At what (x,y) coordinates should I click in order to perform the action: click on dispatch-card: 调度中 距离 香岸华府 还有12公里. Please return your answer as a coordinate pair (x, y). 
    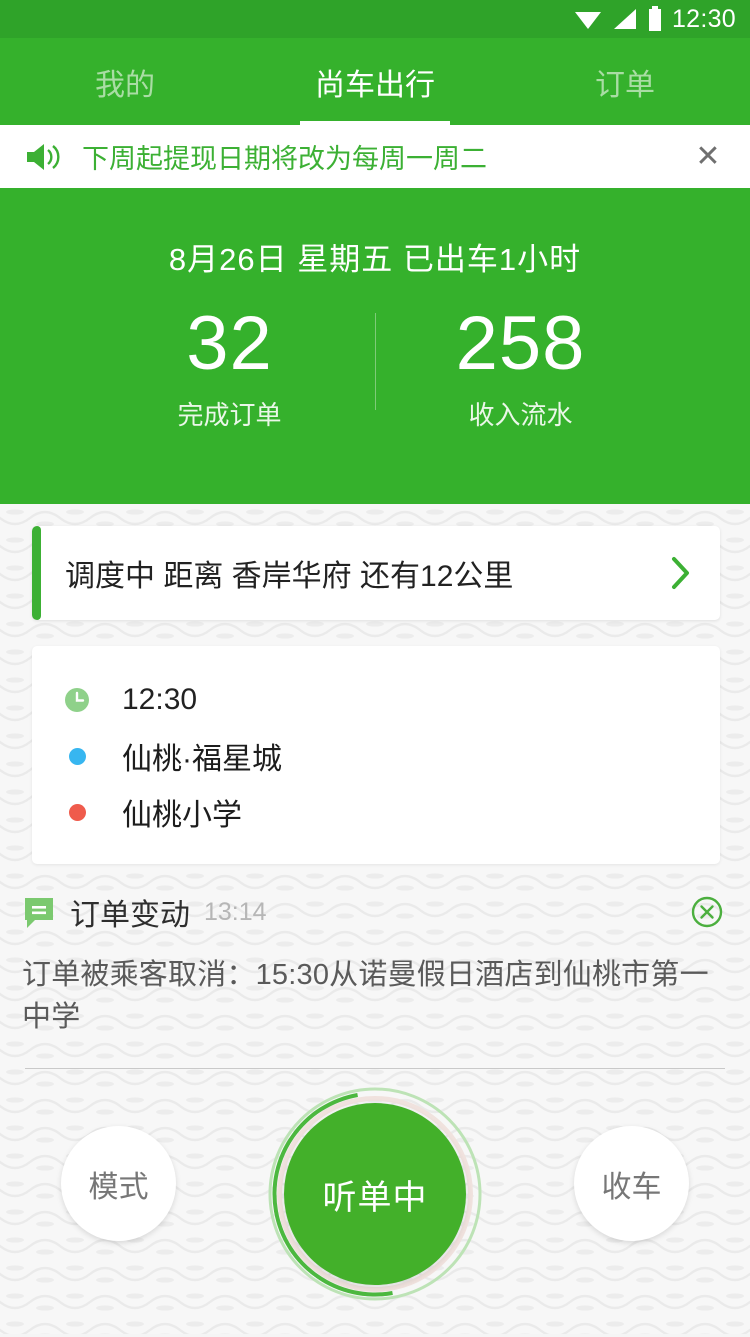
    Looking at the image, I should click on (376, 573).